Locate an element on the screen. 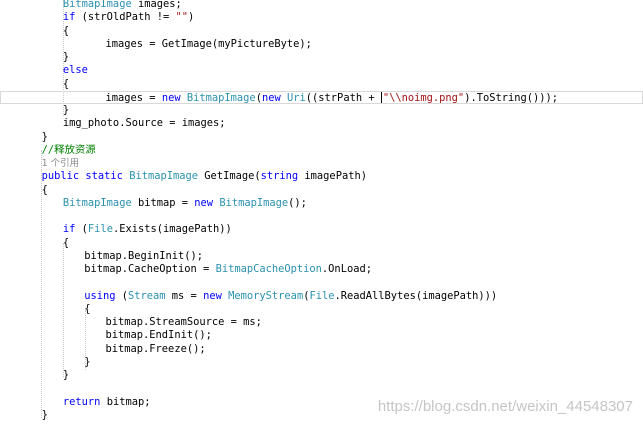 This screenshot has height=425, width=643. code-token-plain: bitmap.EndInit(); is located at coordinates (158, 335).